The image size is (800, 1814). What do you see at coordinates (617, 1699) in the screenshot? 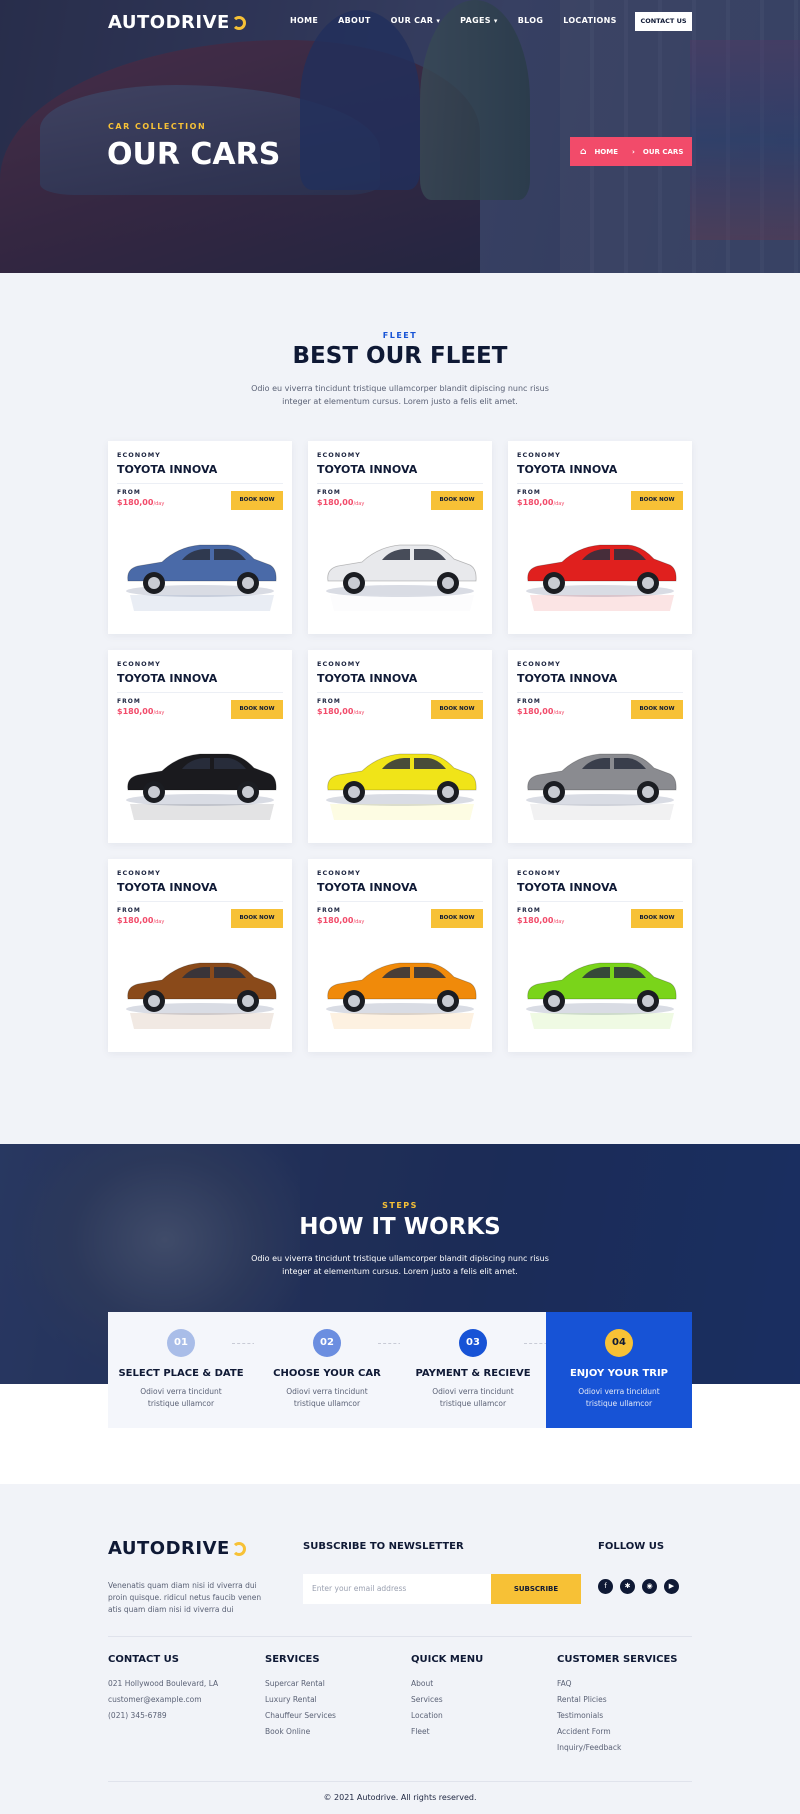
I see `footer-link: Rental Plicies` at bounding box center [617, 1699].